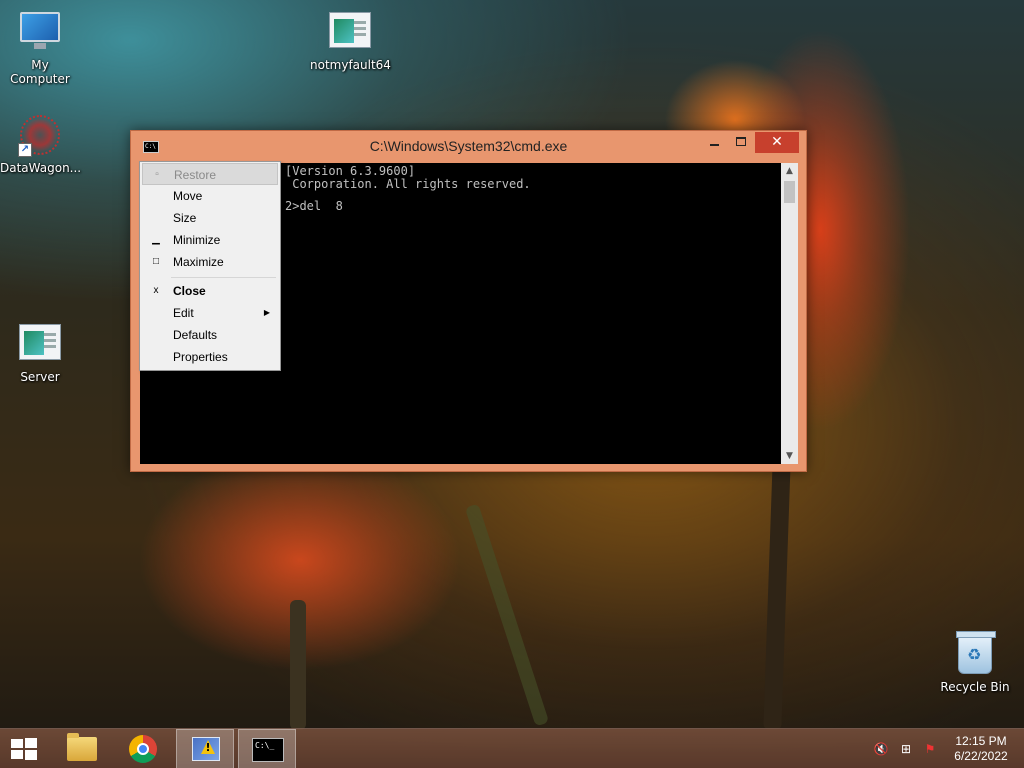 This screenshot has width=1024, height=768. I want to click on recycle-bin-icon, so click(975, 653).